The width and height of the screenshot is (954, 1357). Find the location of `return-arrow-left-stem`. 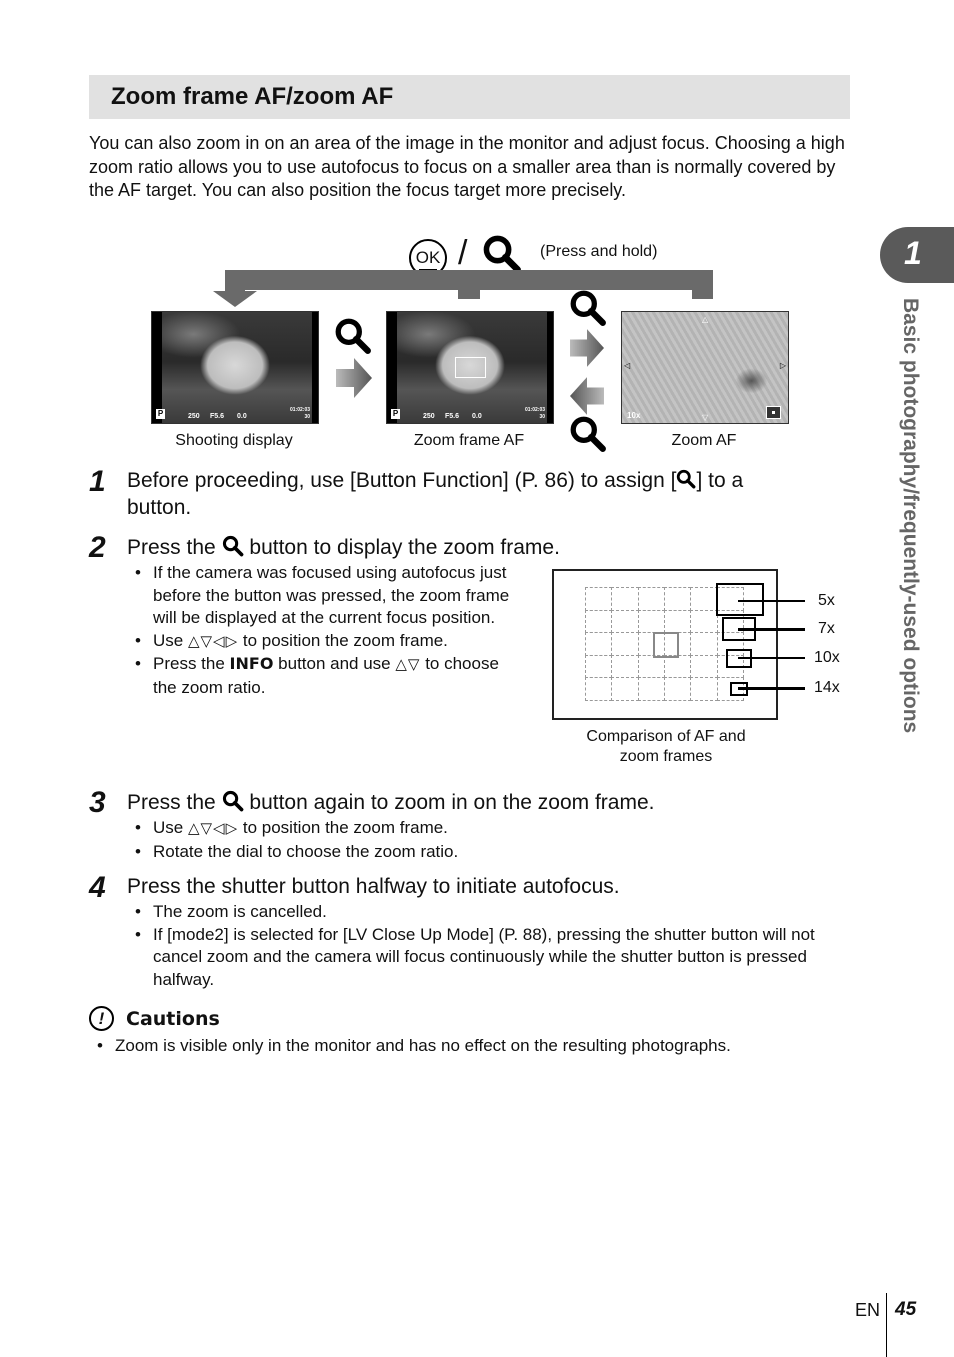

return-arrow-left-stem is located at coordinates (235, 281).